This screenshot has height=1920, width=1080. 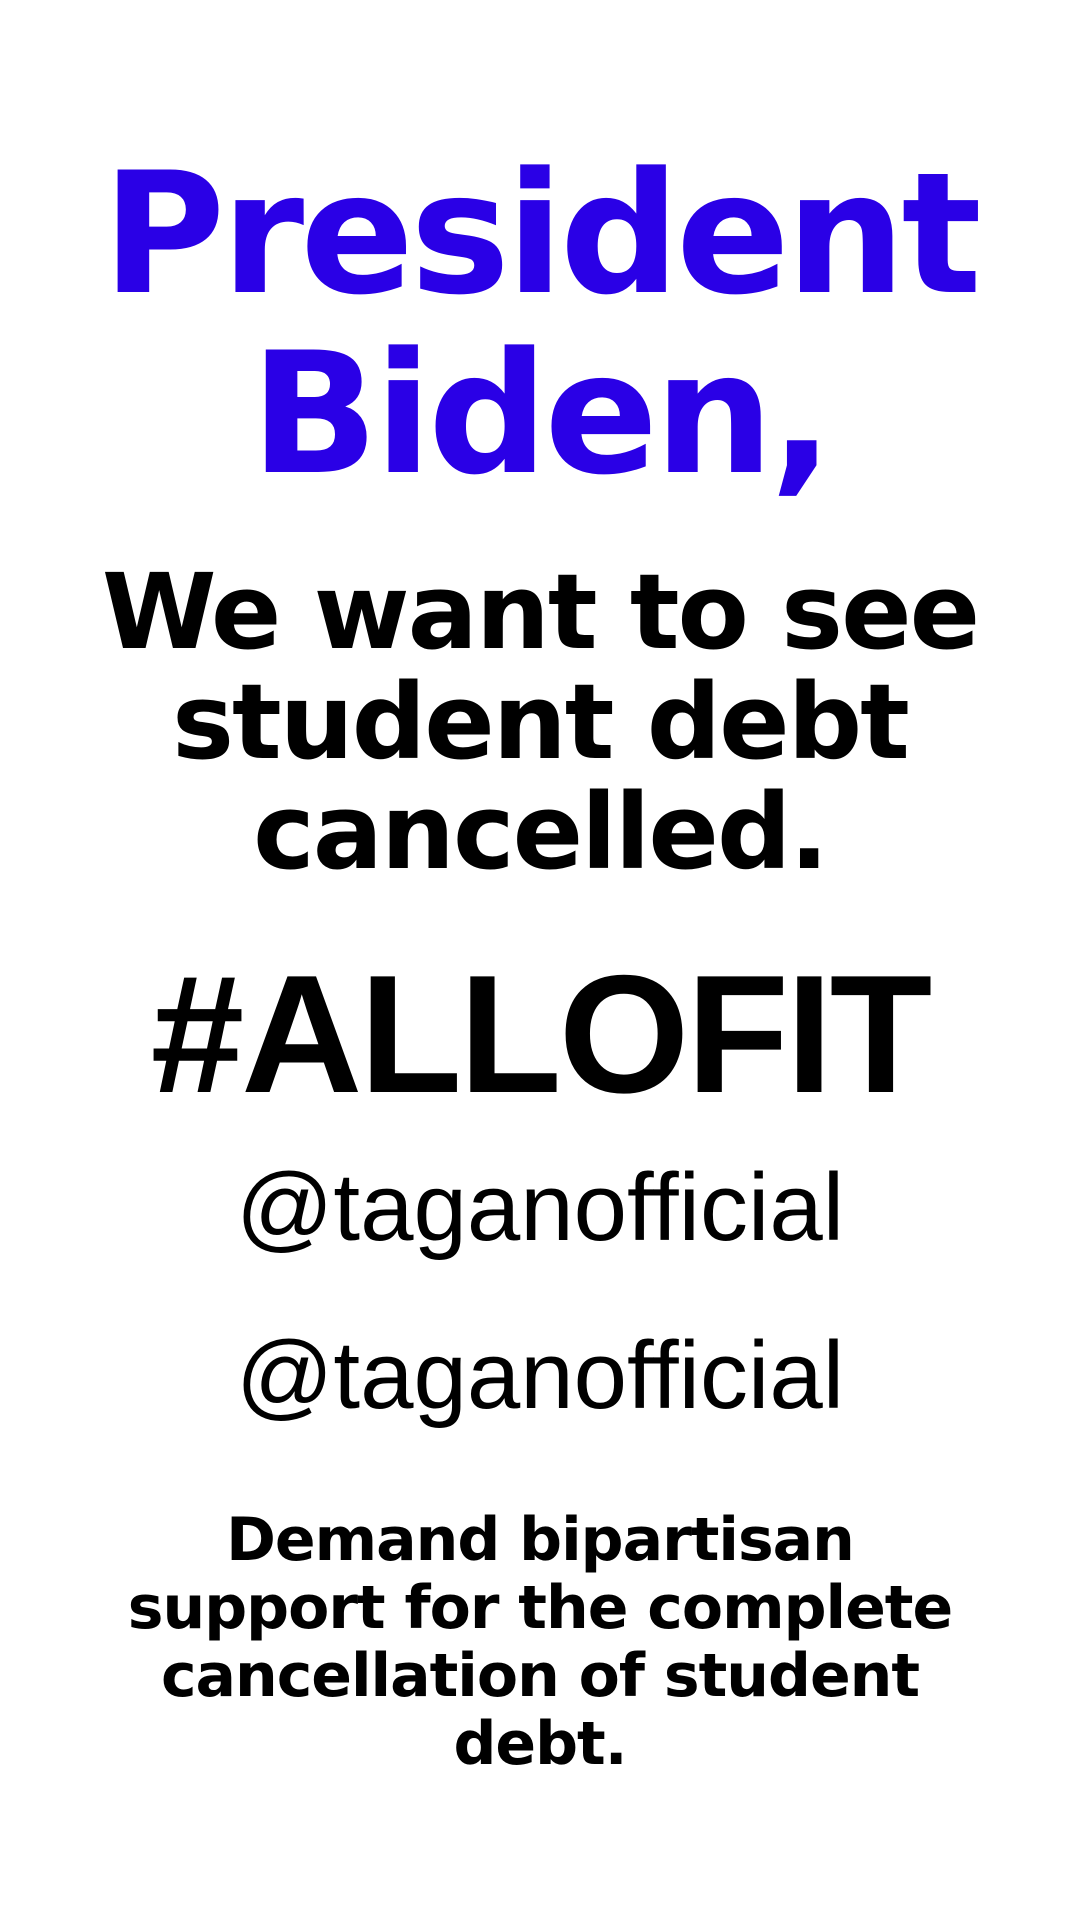 I want to click on call-to-action-line-3: cancellation of student, so click(x=540, y=1676).